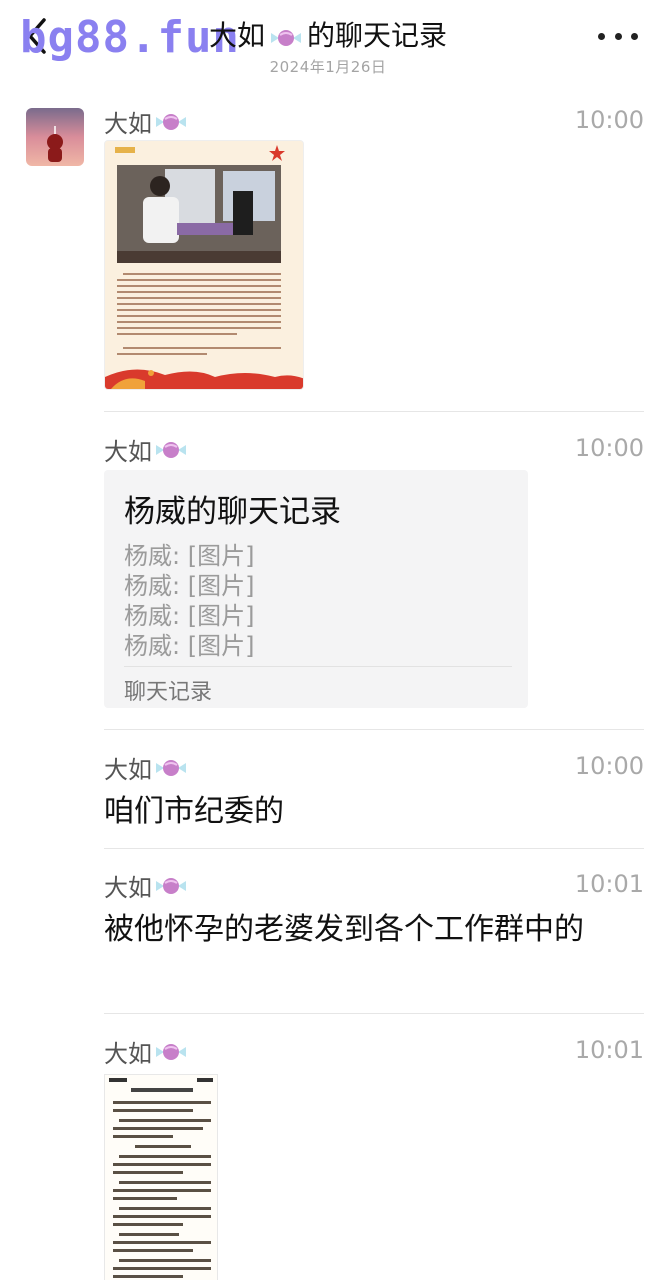 The height and width of the screenshot is (1280, 656). Describe the element at coordinates (364, 930) in the screenshot. I see `text-message: 被他怀孕的老婆发到各个工作群中的` at that location.